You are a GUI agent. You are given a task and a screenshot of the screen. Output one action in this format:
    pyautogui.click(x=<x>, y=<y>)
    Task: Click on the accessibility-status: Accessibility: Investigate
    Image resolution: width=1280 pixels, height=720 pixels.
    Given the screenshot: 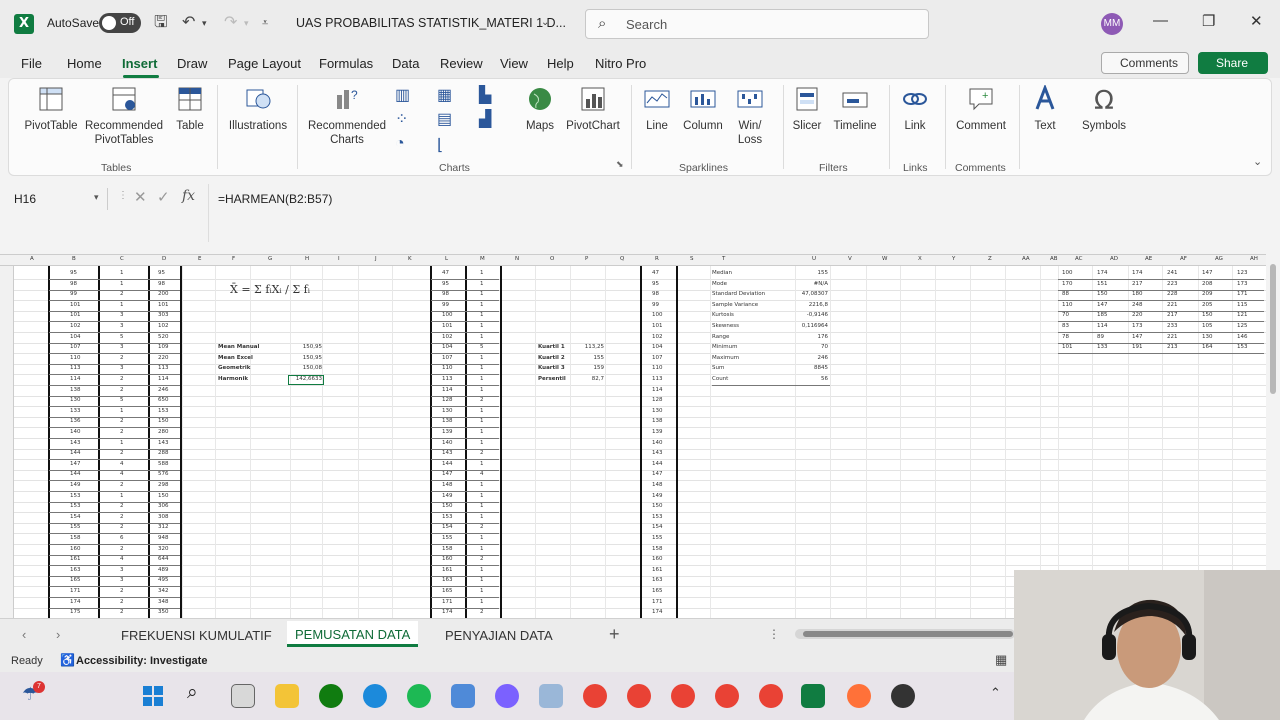 What is the action you would take?
    pyautogui.click(x=141, y=661)
    